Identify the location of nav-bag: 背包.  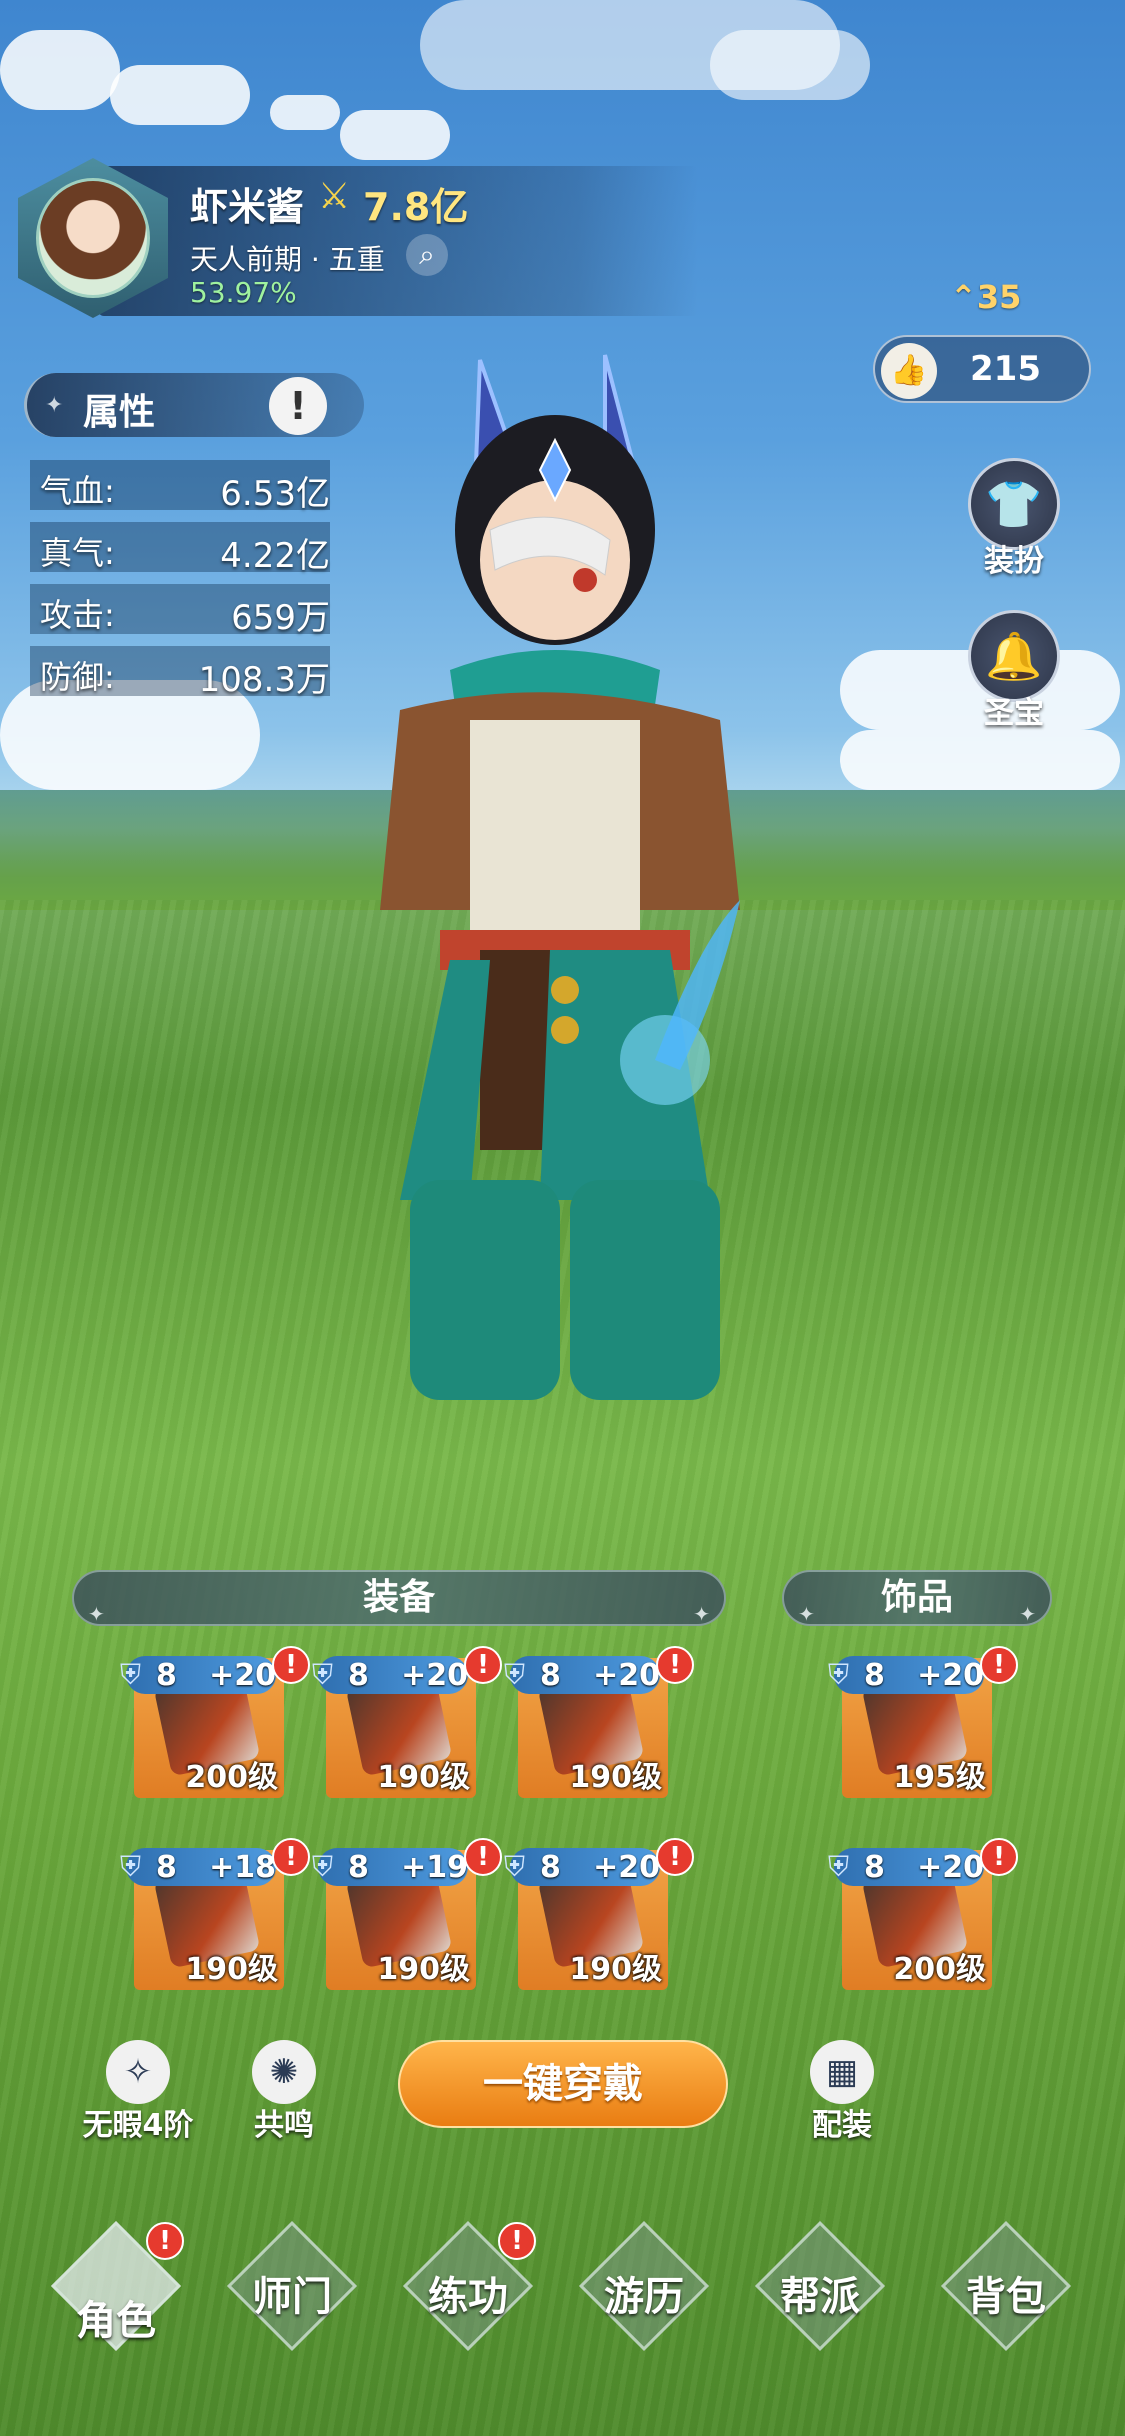
(1006, 2291).